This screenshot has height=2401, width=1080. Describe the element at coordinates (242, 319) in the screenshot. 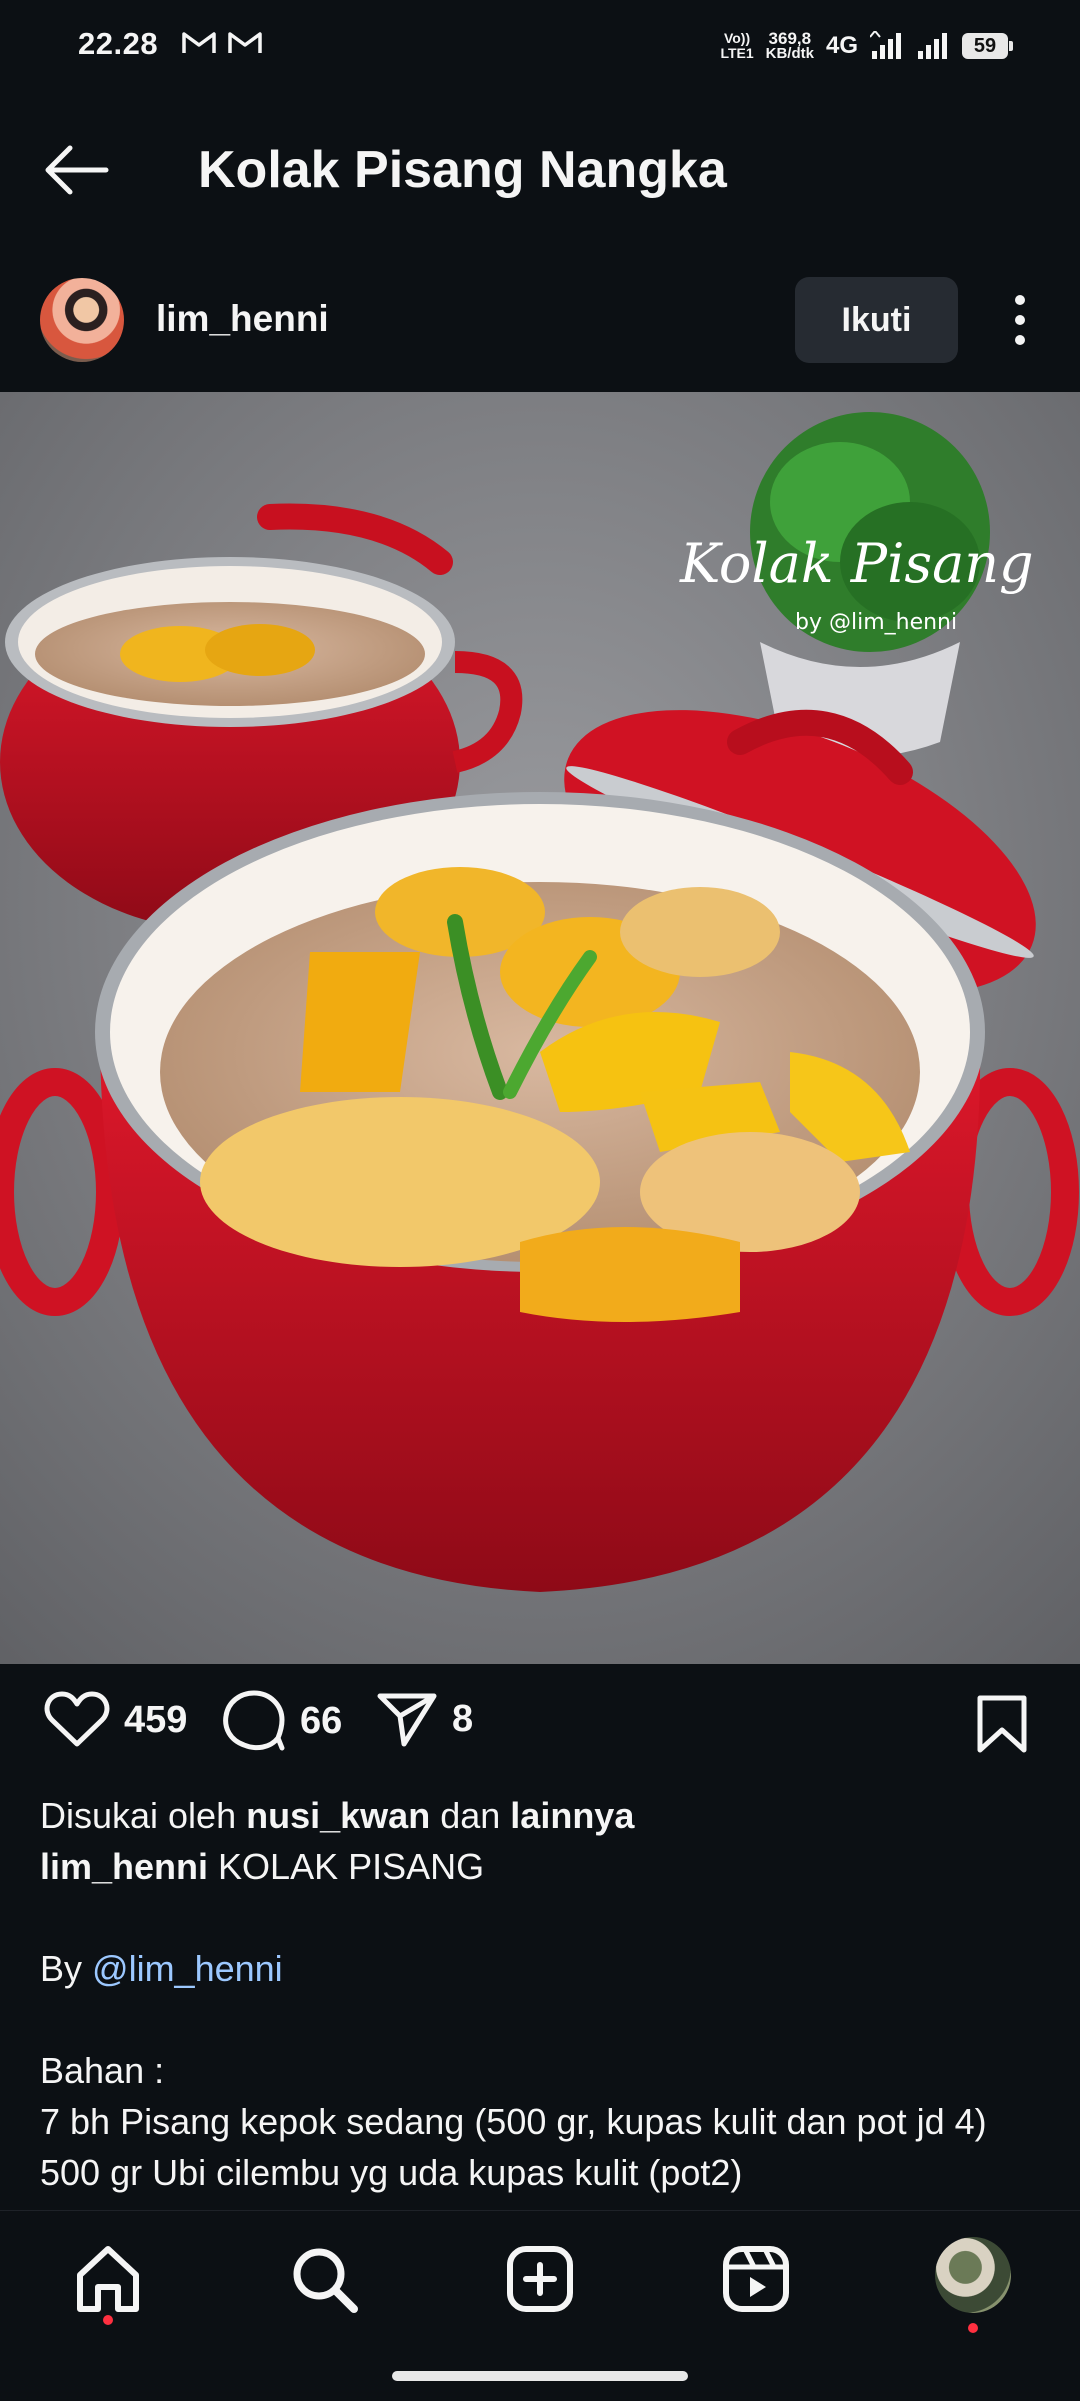

I see `author-username: lim_henni` at that location.